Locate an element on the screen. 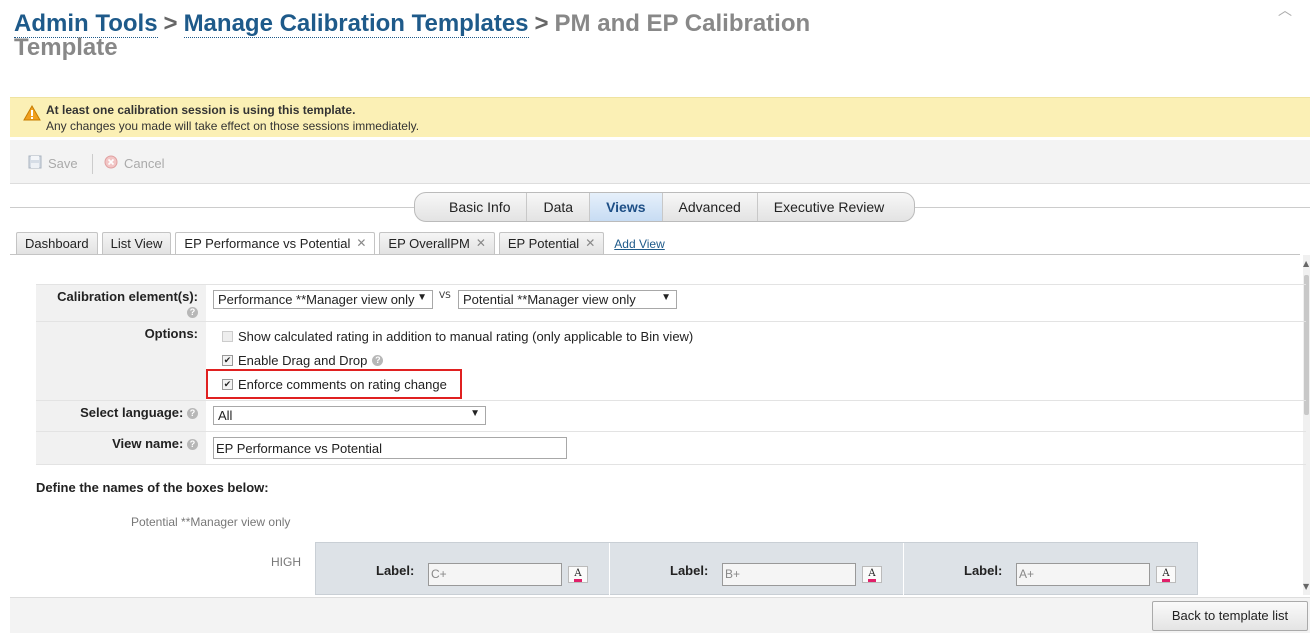 The width and height of the screenshot is (1310, 633). view-name-label-text: View name: is located at coordinates (148, 443).